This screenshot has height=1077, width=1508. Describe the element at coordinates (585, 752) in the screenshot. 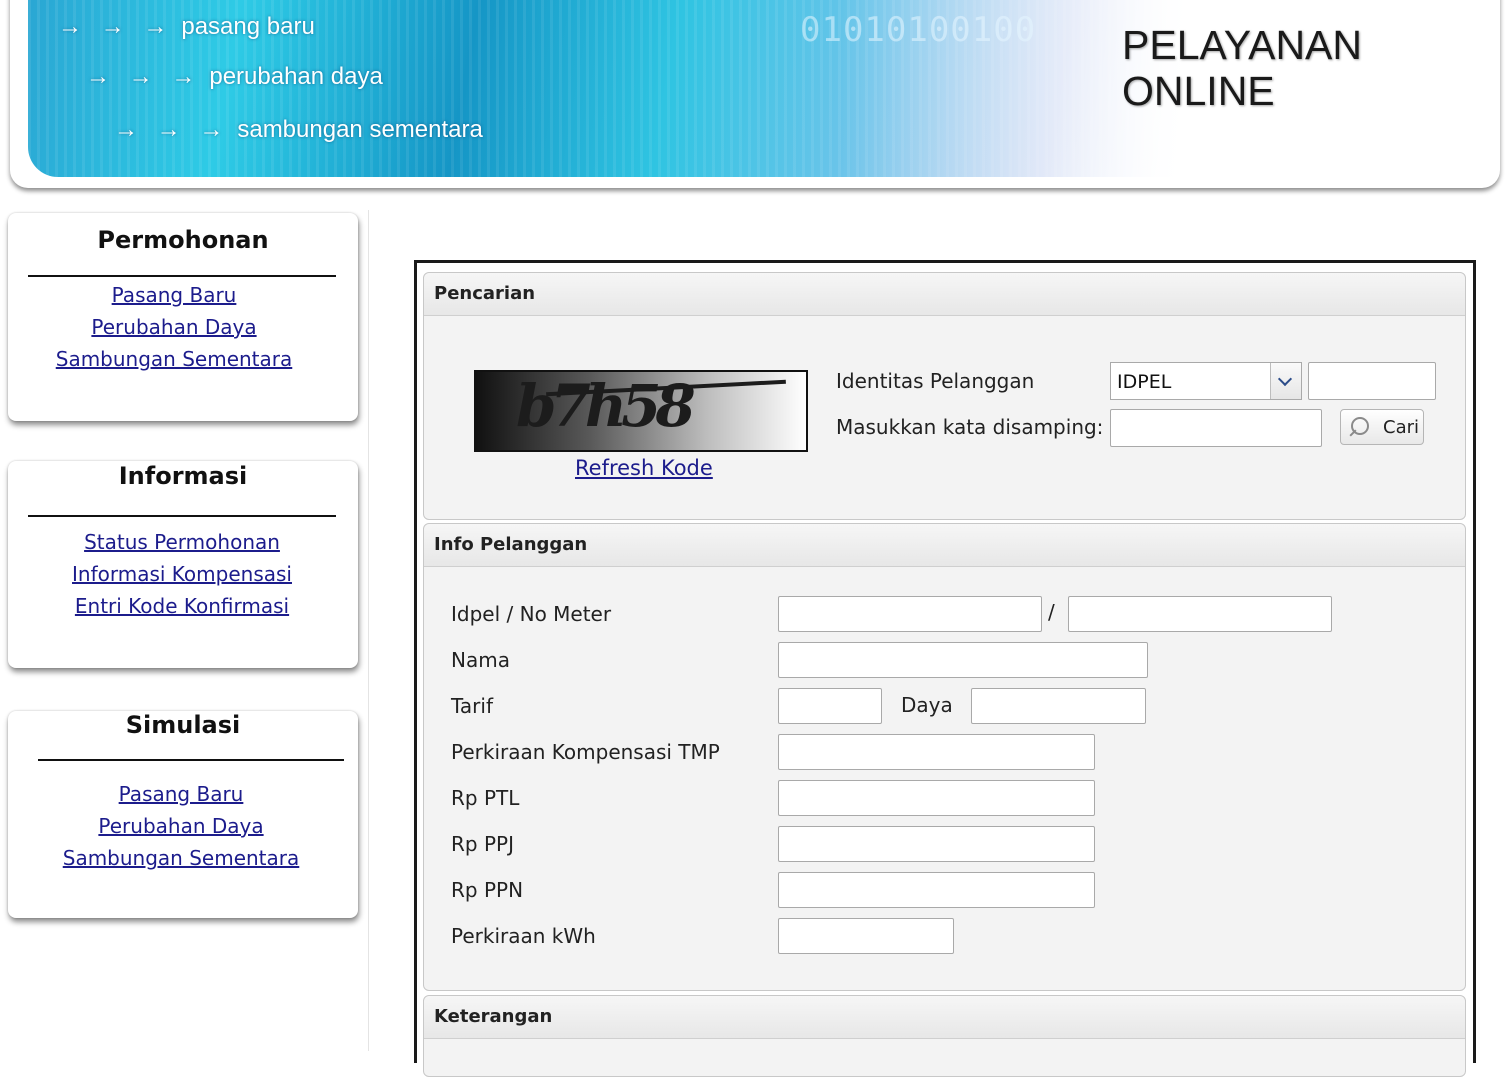

I see `kompensasi-label: Perkiraan Kompensasi TMP` at that location.